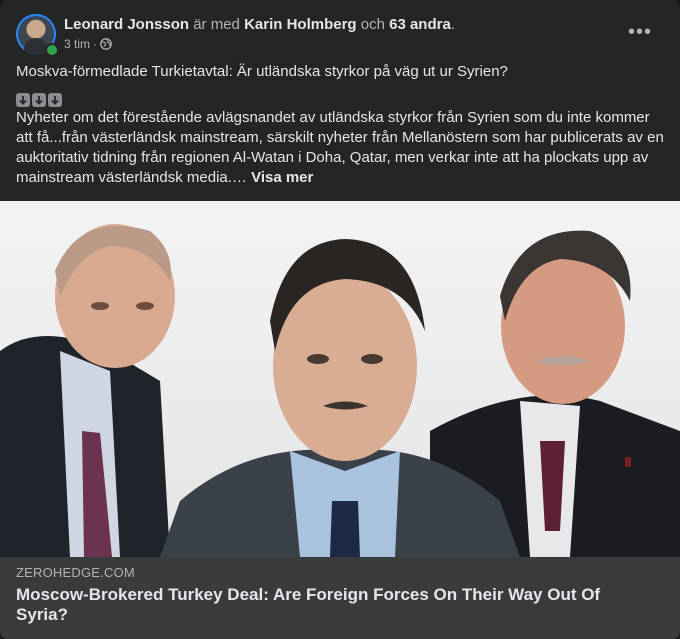  Describe the element at coordinates (420, 24) in the screenshot. I see `others-link: 63 andra` at that location.